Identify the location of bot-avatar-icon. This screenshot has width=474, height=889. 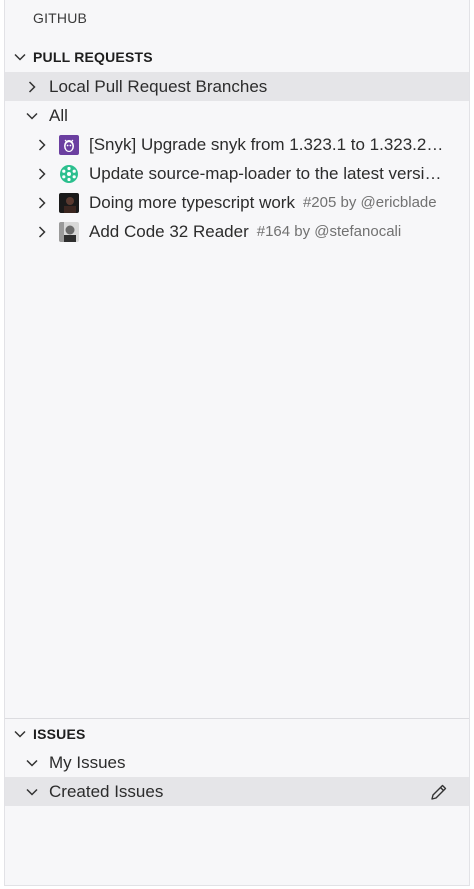
(69, 173).